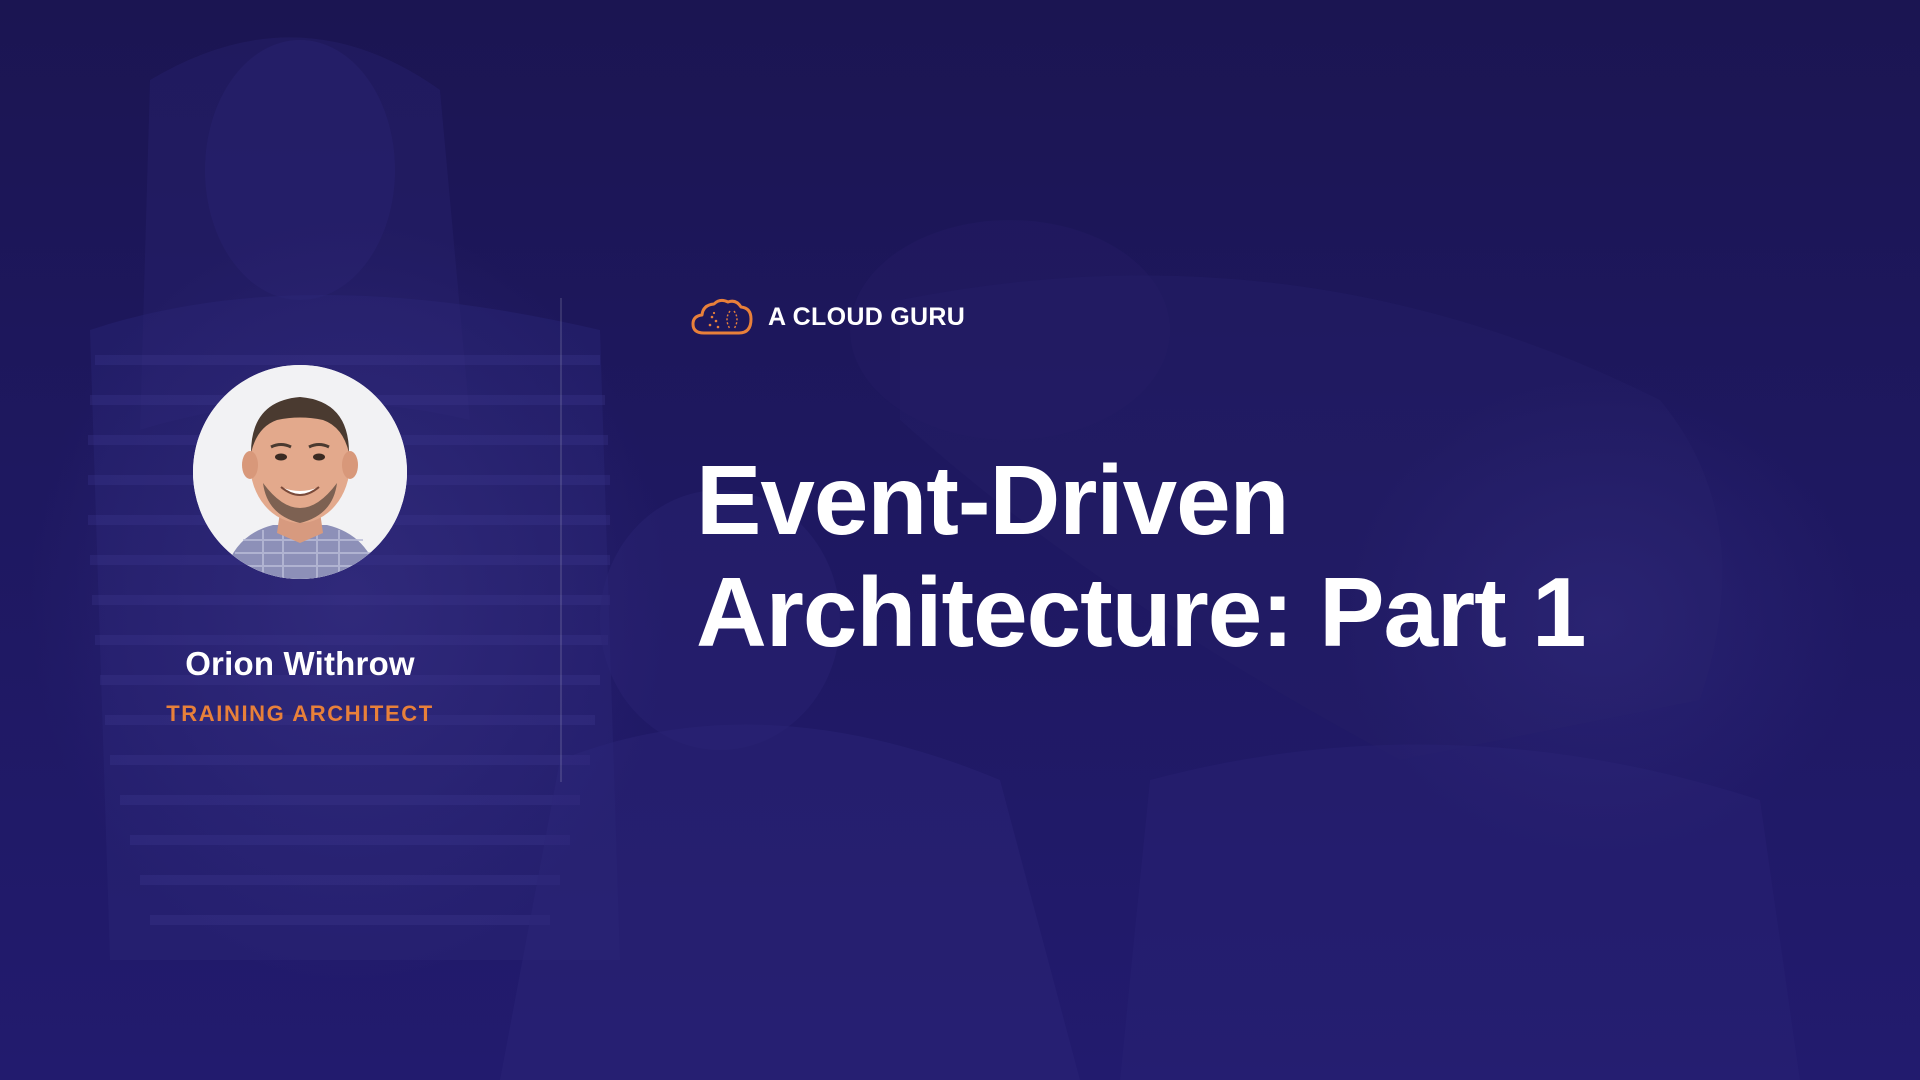 This screenshot has width=1920, height=1080. I want to click on course-title-line-2: Architecture: Part 1, so click(1141, 612).